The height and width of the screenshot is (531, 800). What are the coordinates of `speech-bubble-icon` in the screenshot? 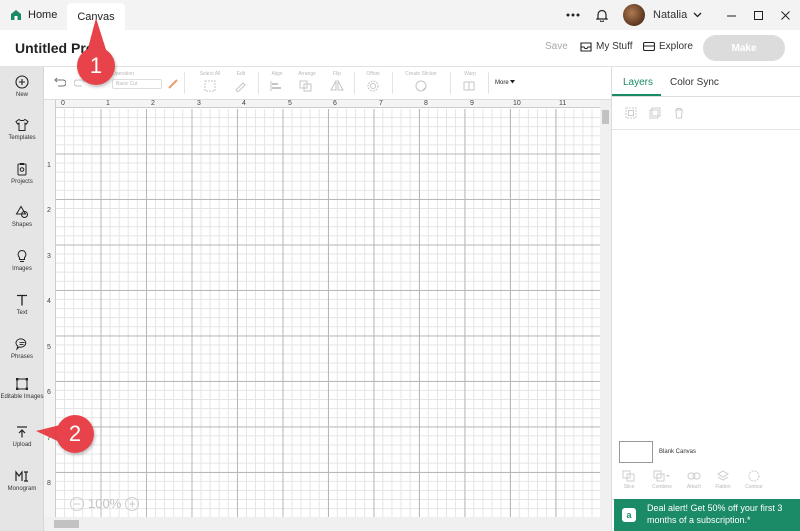 It's located at (21, 344).